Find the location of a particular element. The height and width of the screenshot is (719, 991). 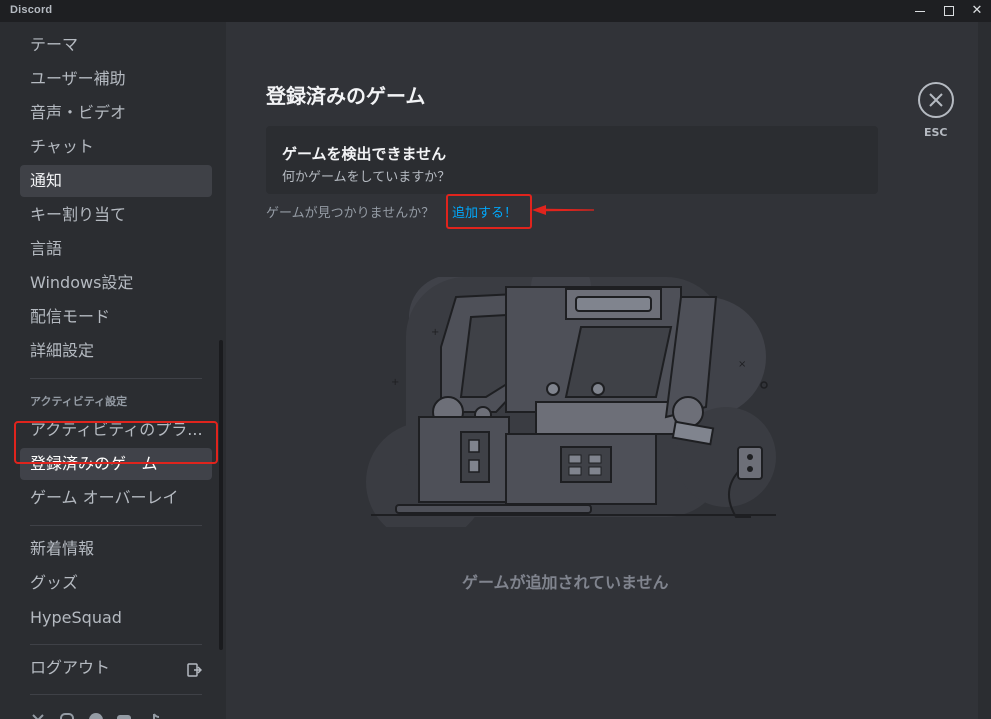

youtube-icon is located at coordinates (124, 715).